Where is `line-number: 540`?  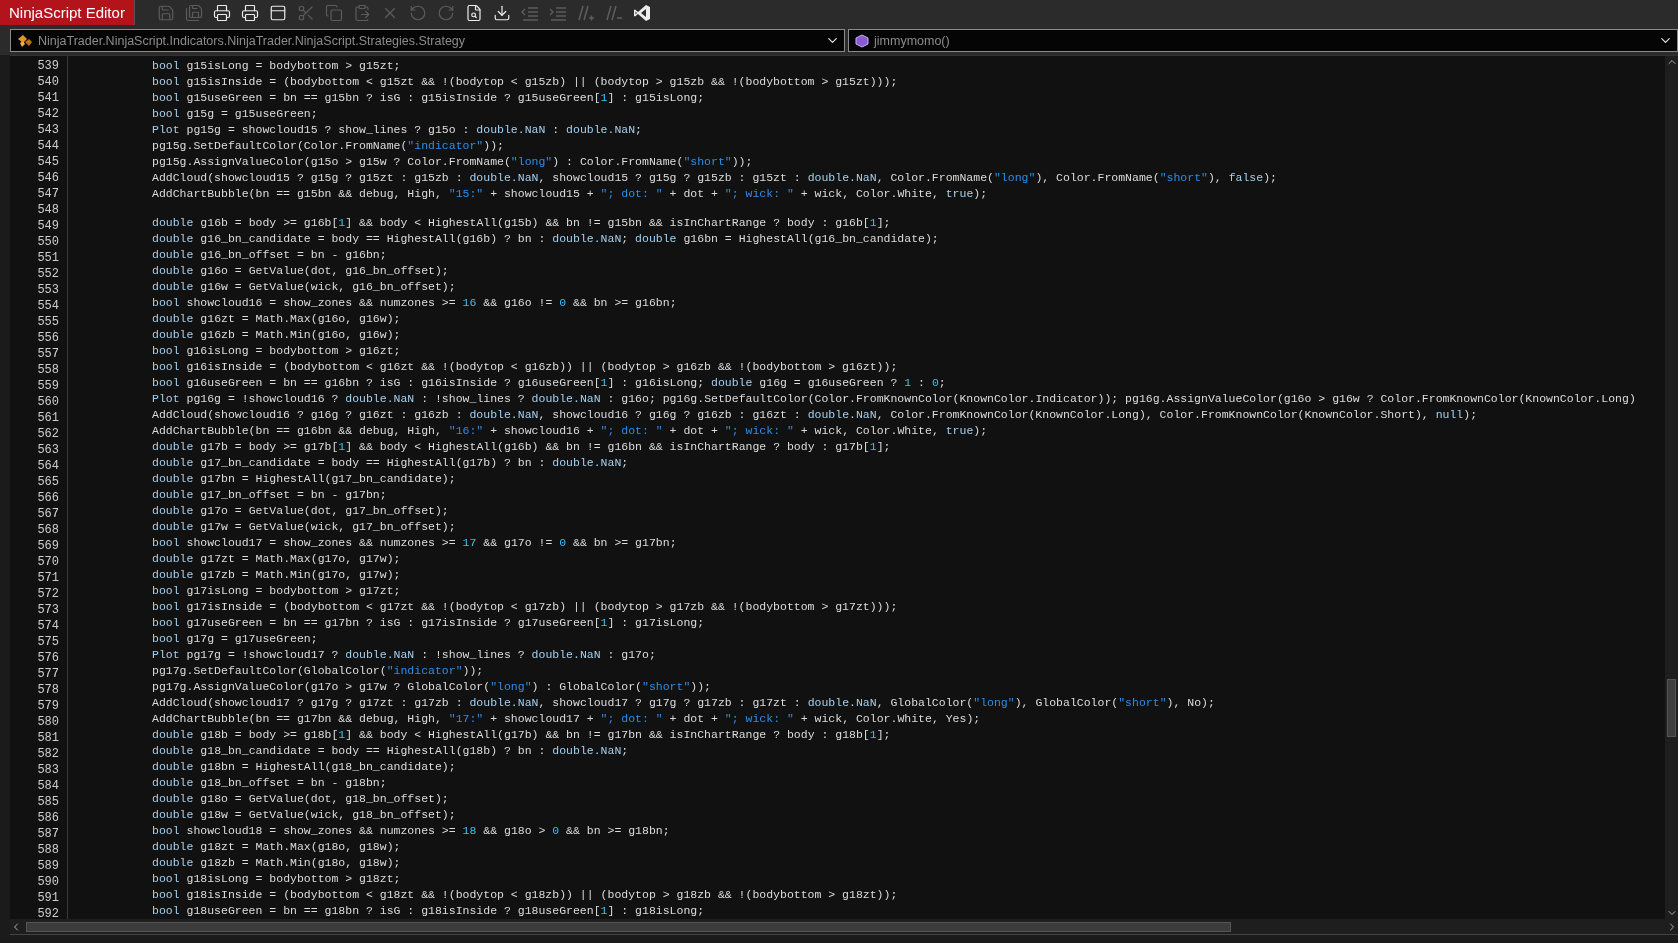 line-number: 540 is located at coordinates (48, 82).